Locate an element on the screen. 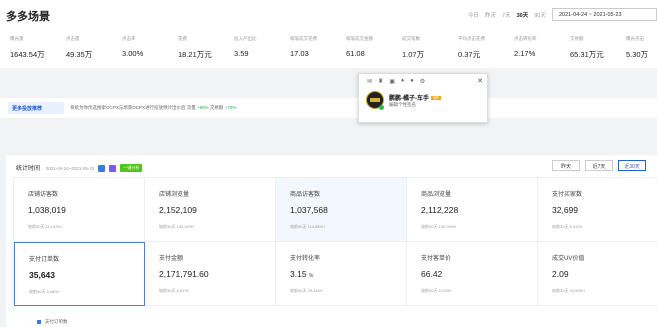 The width and height of the screenshot is (657, 327). gift-icon: ♦ is located at coordinates (402, 81).